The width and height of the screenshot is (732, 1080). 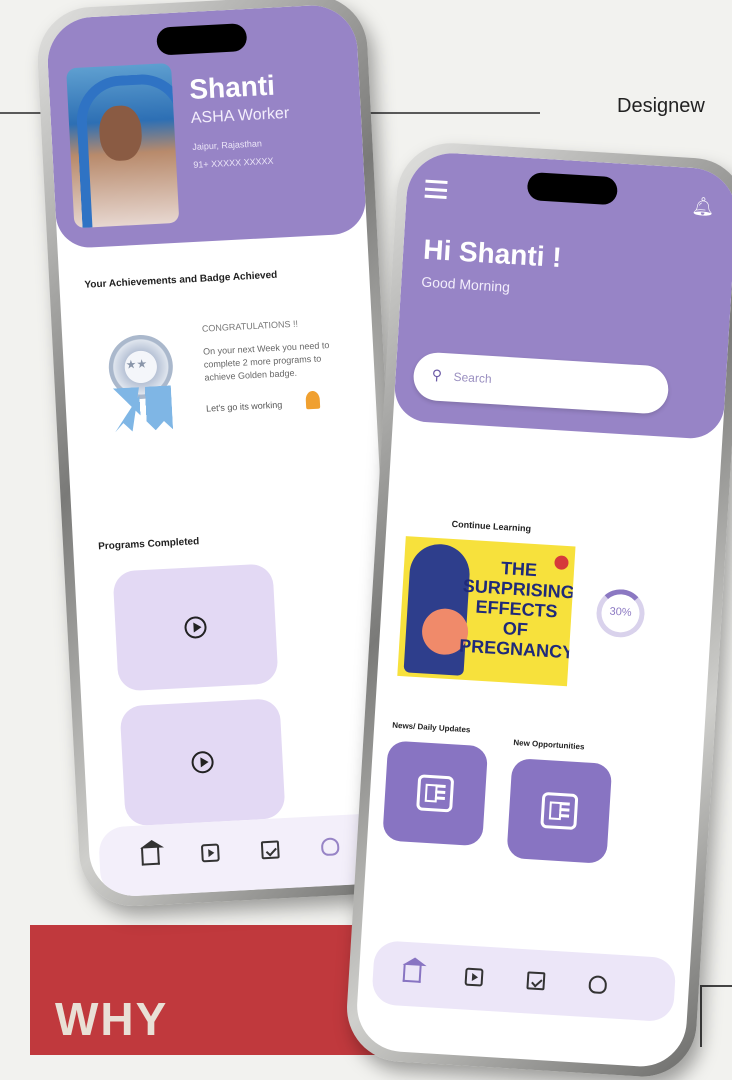 I want to click on bell-icon: 🔔︎, so click(x=703, y=207).